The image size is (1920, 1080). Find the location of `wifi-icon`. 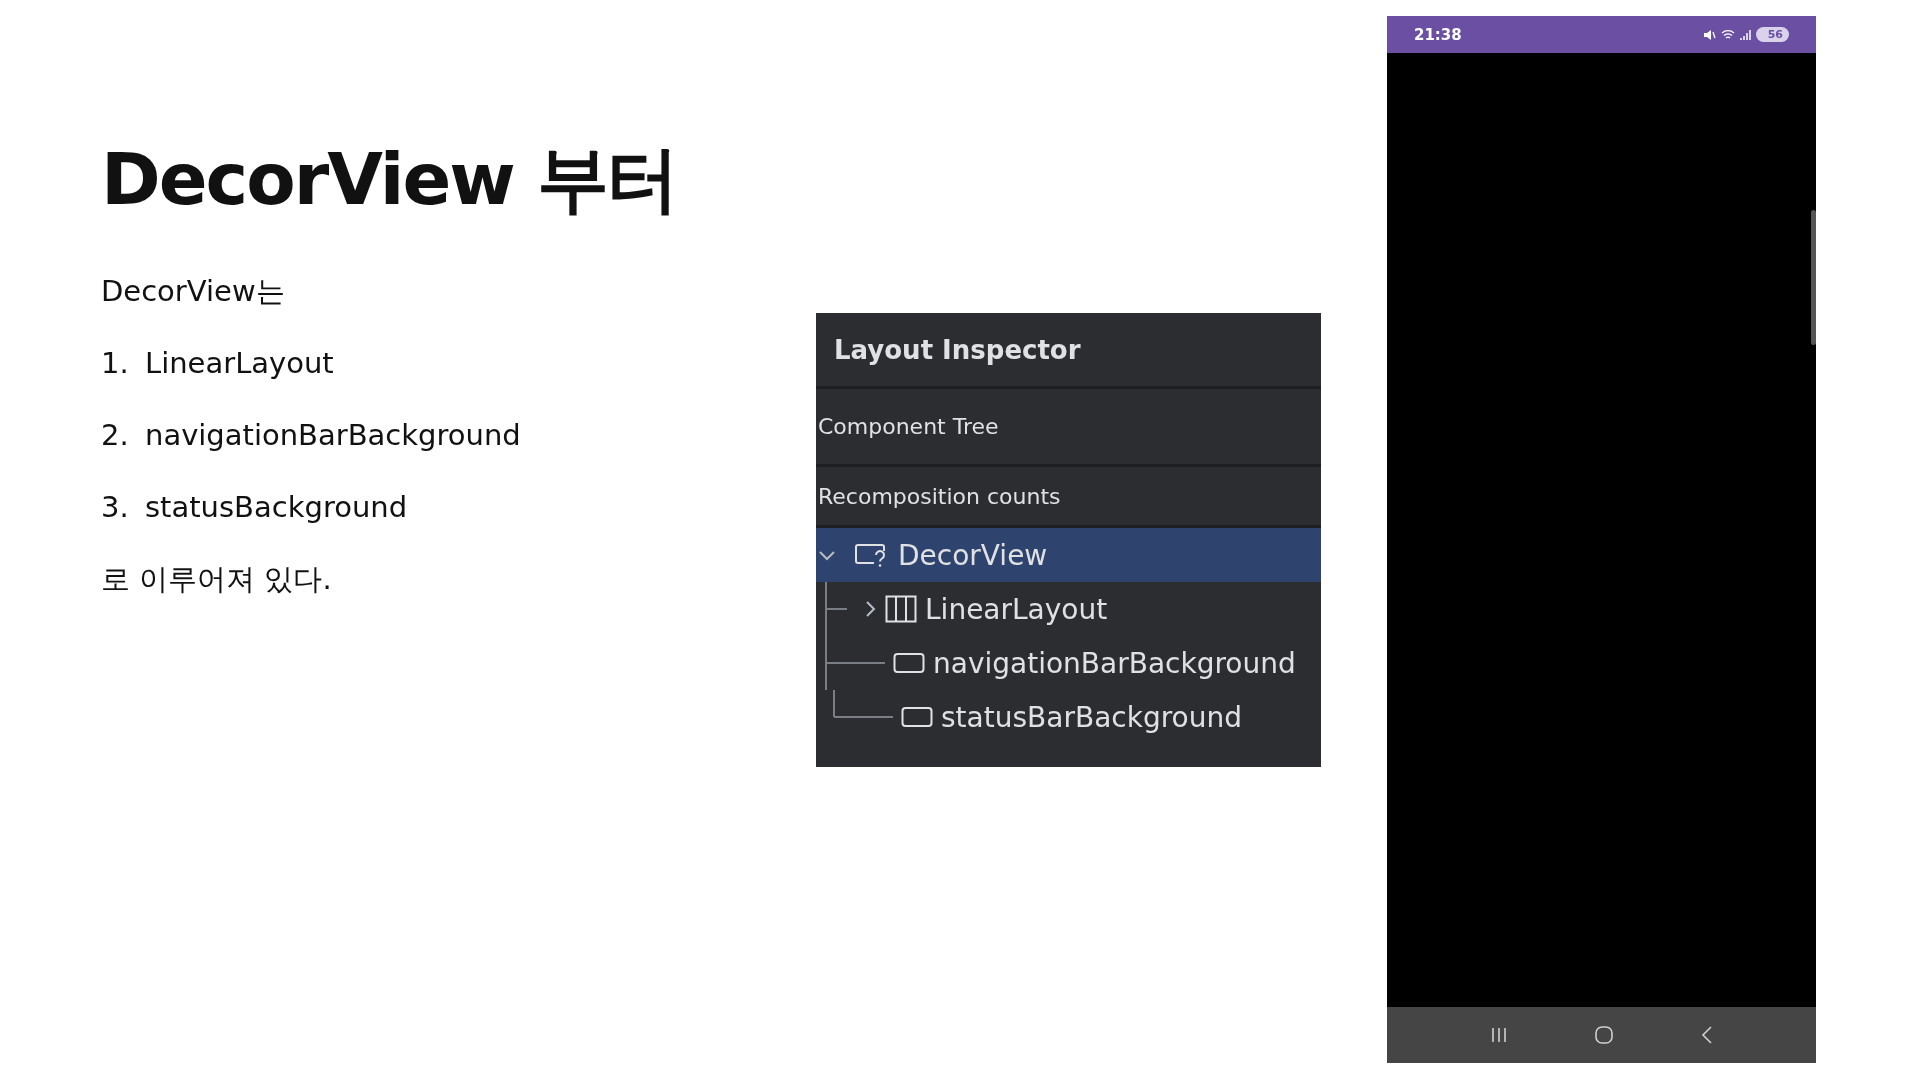

wifi-icon is located at coordinates (1727, 34).